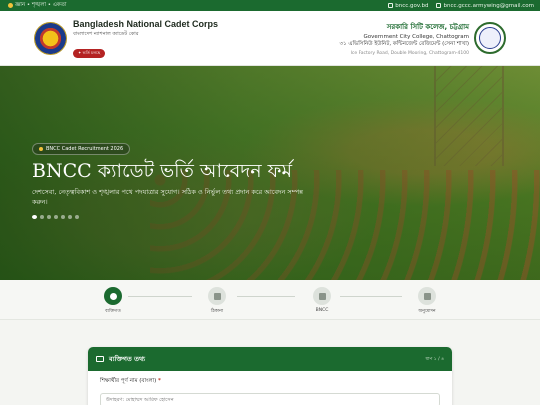  What do you see at coordinates (100, 359) in the screenshot?
I see `id-card-icon` at bounding box center [100, 359].